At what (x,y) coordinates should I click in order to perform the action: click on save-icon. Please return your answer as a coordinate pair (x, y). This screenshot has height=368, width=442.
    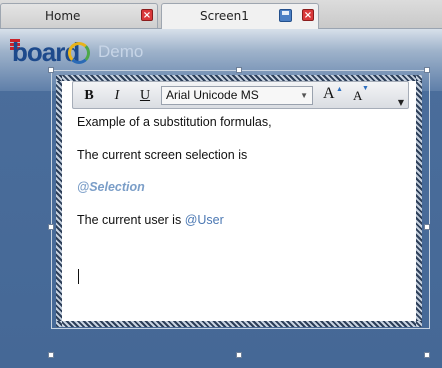
    Looking at the image, I should click on (285, 15).